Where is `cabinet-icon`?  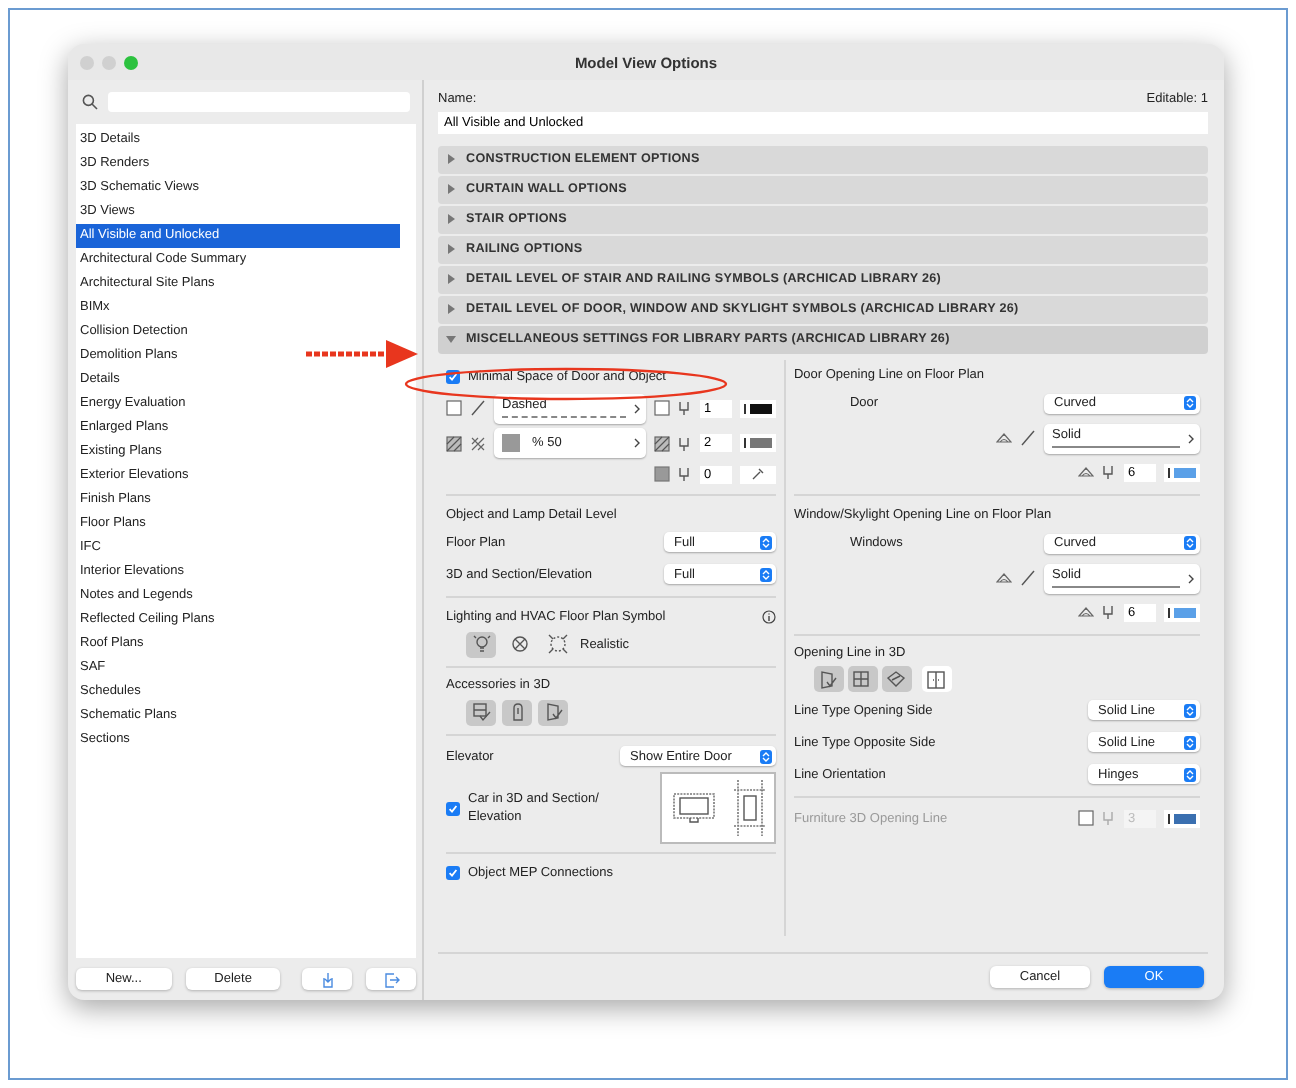
cabinet-icon is located at coordinates (936, 679).